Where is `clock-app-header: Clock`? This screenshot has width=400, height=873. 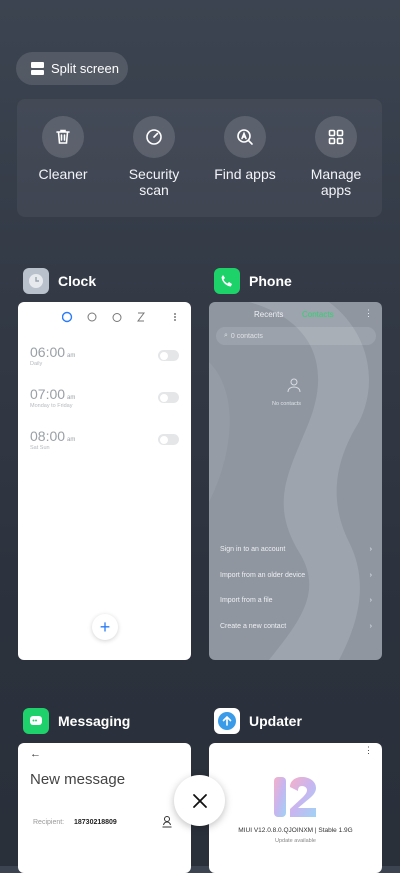
clock-app-header: Clock is located at coordinates (59, 281).